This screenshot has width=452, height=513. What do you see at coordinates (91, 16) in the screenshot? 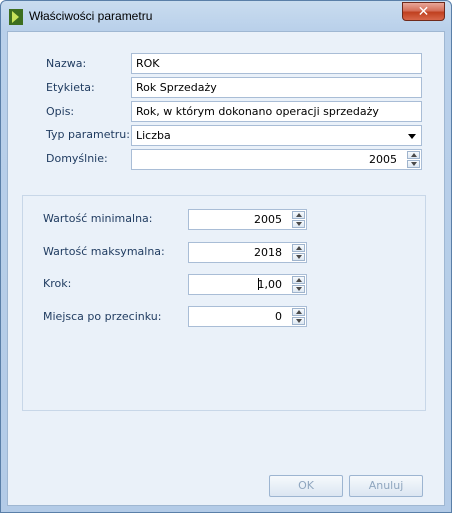
I see `window-title: Właściwości parametru` at bounding box center [91, 16].